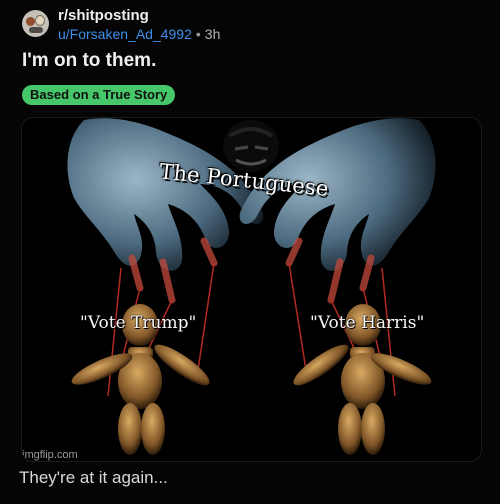 This screenshot has height=504, width=500. Describe the element at coordinates (252, 24) in the screenshot. I see `post-header: r/shitposting u/Forsaken_Ad_4992 • 3h` at that location.